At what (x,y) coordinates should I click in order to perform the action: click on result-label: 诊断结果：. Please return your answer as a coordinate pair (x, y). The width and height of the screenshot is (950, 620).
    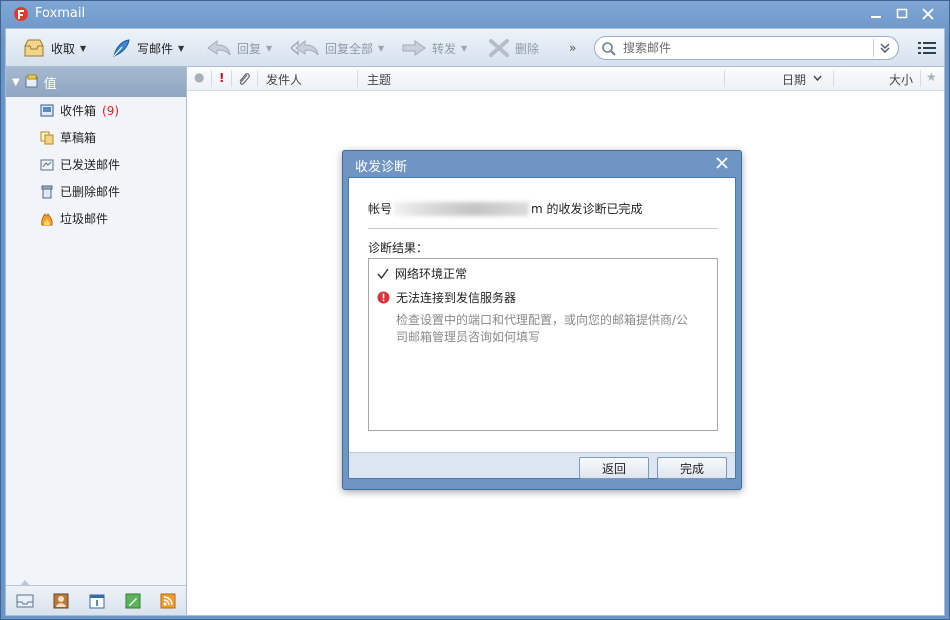
    Looking at the image, I should click on (398, 248).